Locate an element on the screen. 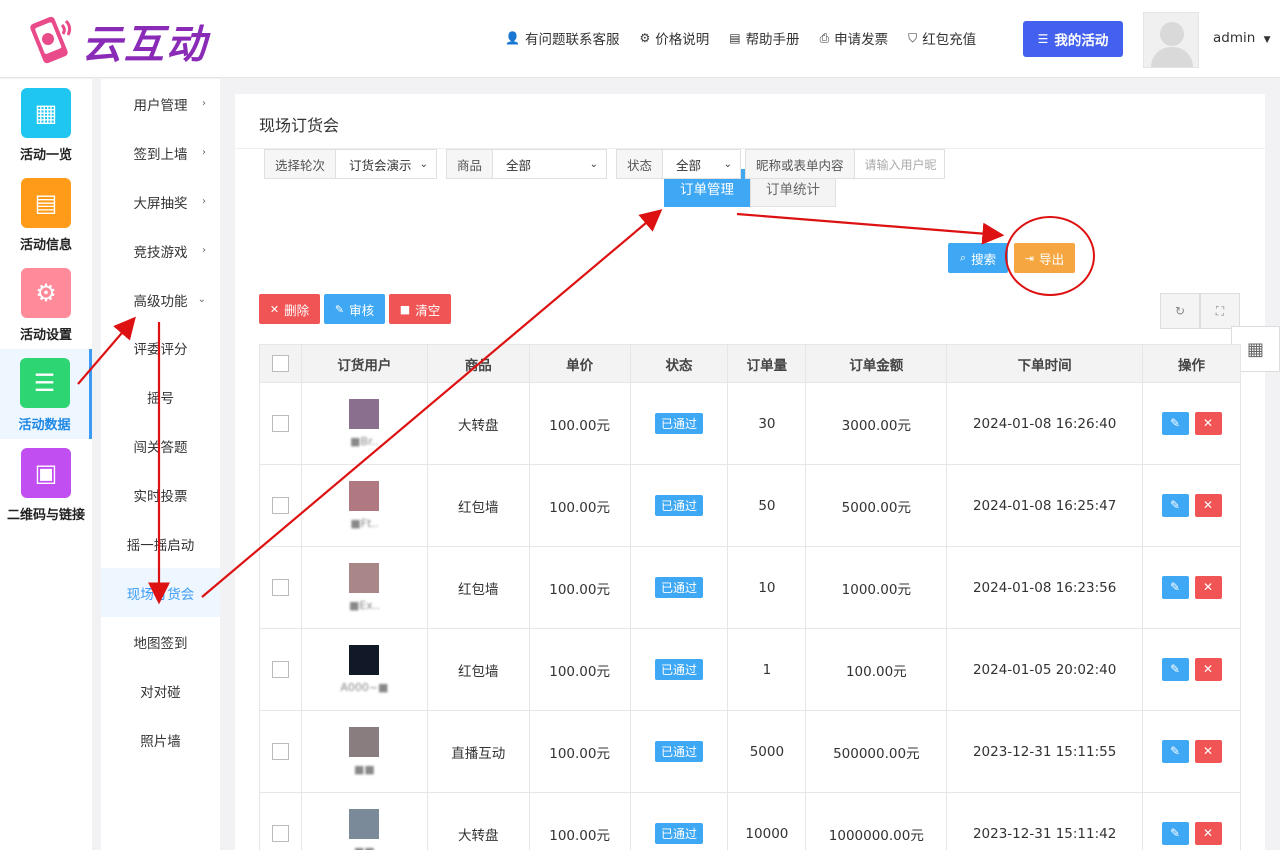  product-cell: 大转盘 is located at coordinates (478, 821).